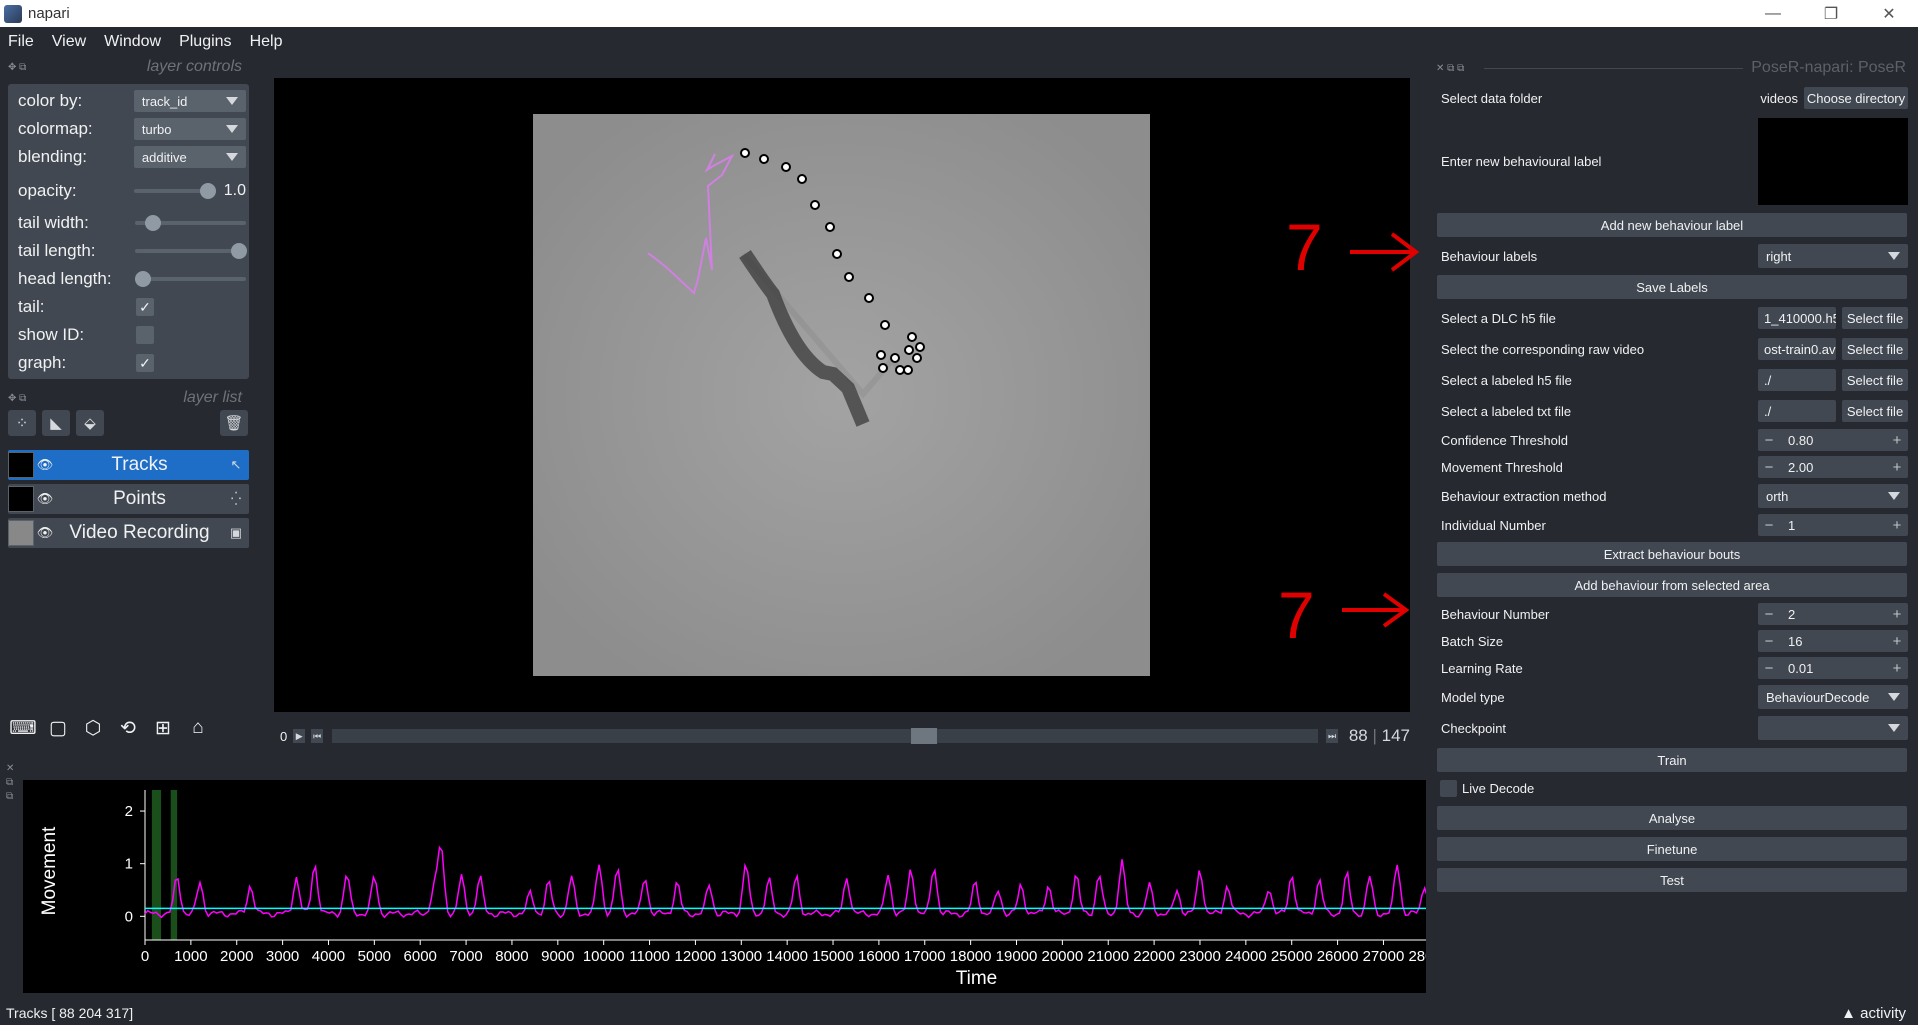 The width and height of the screenshot is (1918, 1025). Describe the element at coordinates (132, 223) in the screenshot. I see `tail-width-row: tail width:` at that location.